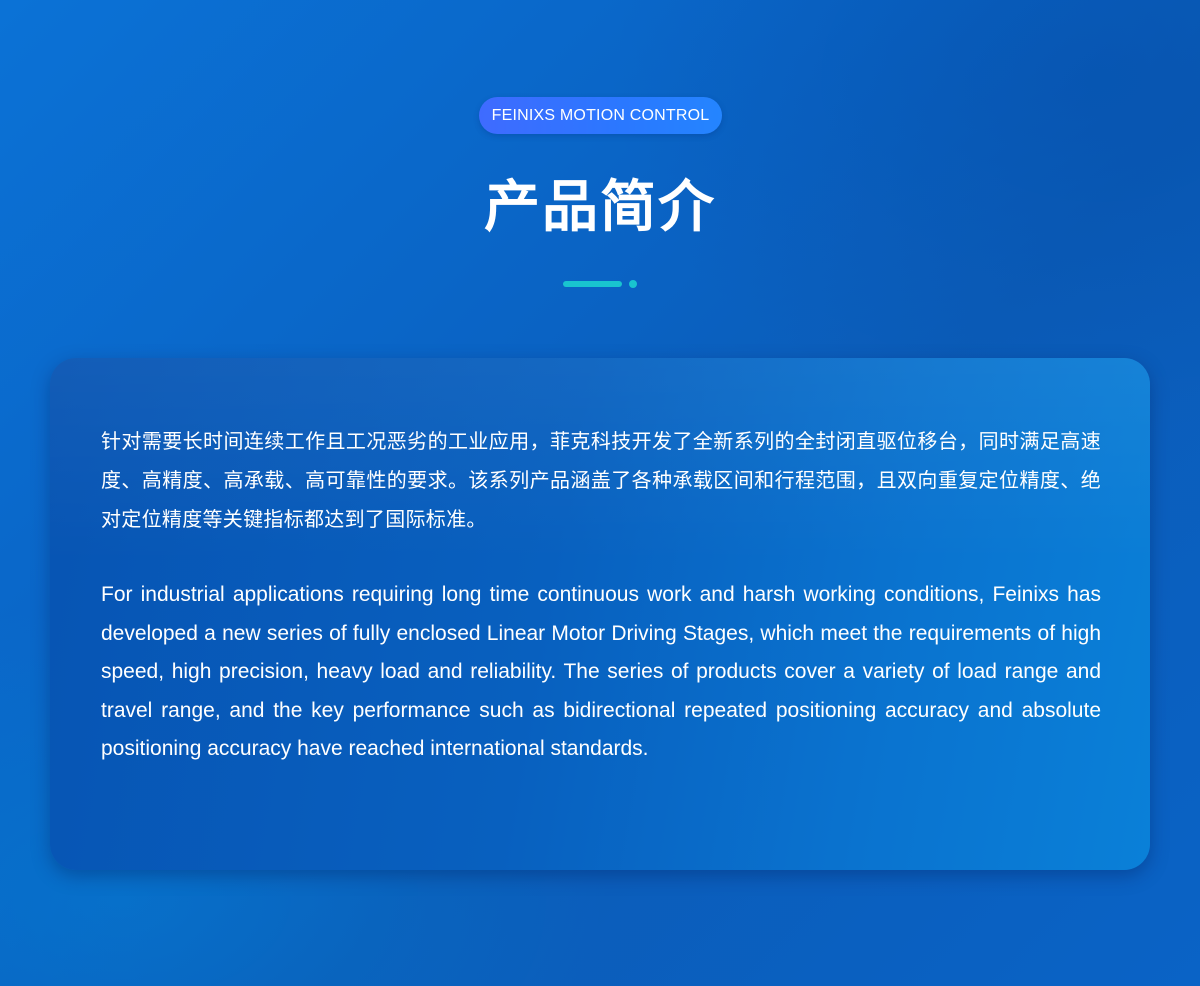  Describe the element at coordinates (600, 115) in the screenshot. I see `brand-badge: FEINIXS MOTION CONTROL` at that location.